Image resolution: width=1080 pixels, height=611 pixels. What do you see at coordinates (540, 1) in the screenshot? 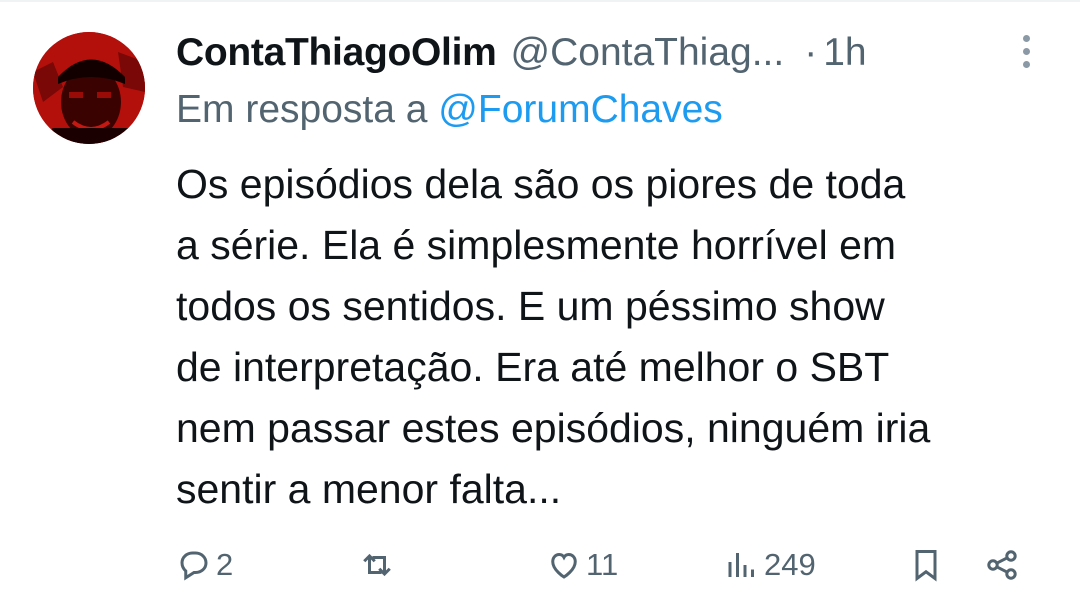
I see `top-divider` at bounding box center [540, 1].